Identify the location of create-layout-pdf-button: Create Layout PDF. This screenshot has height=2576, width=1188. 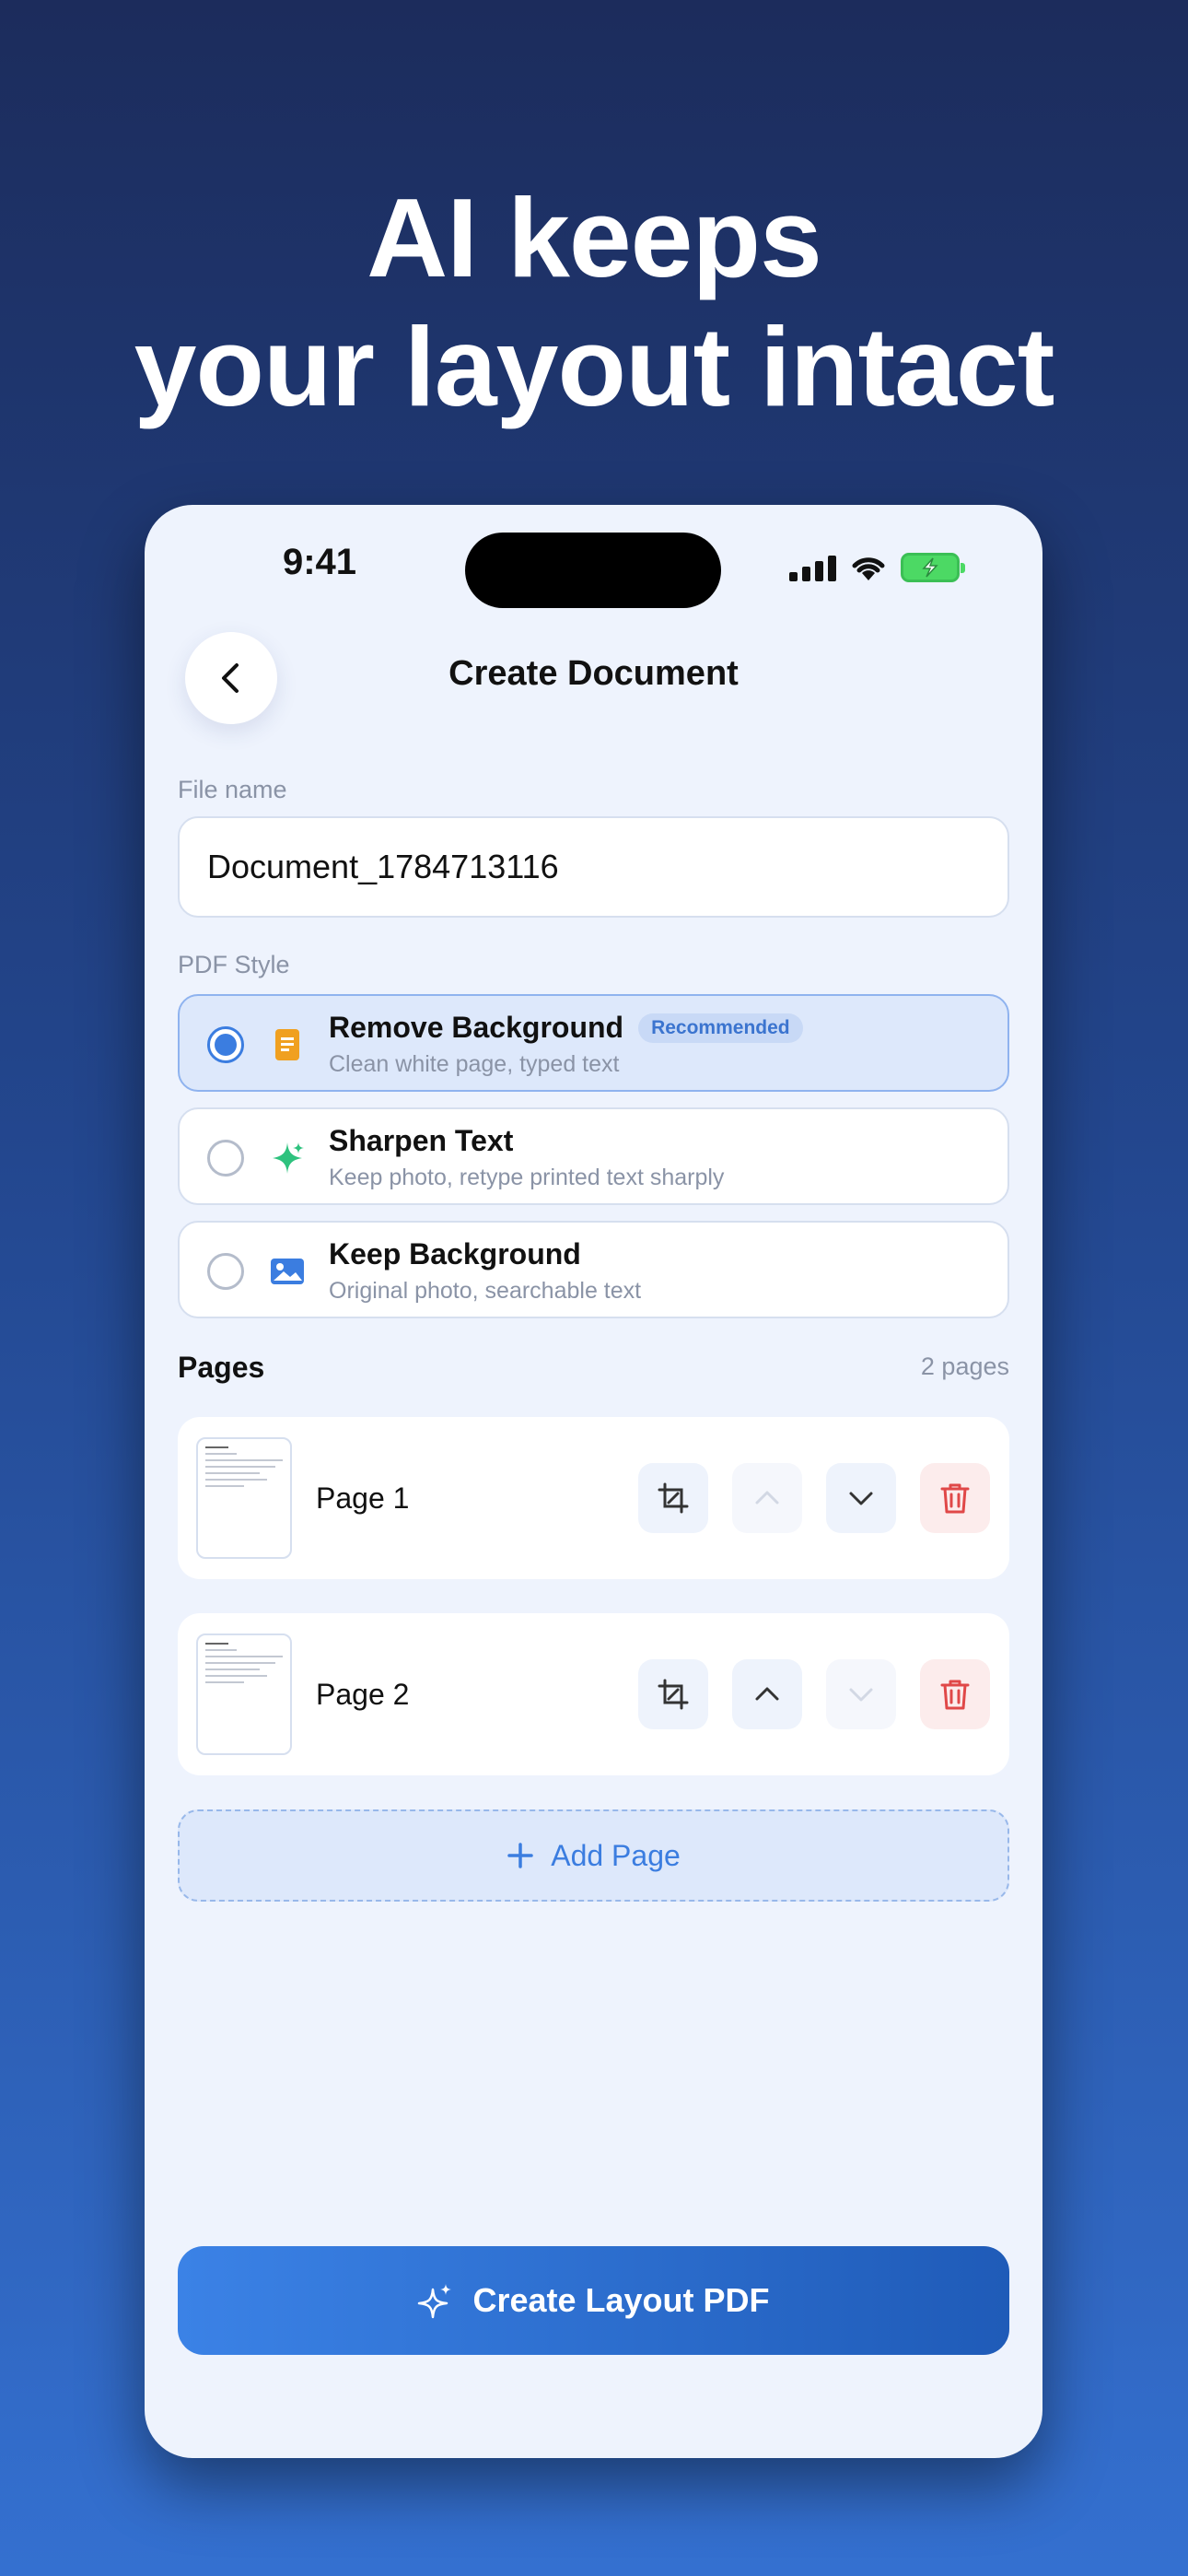
(593, 2300).